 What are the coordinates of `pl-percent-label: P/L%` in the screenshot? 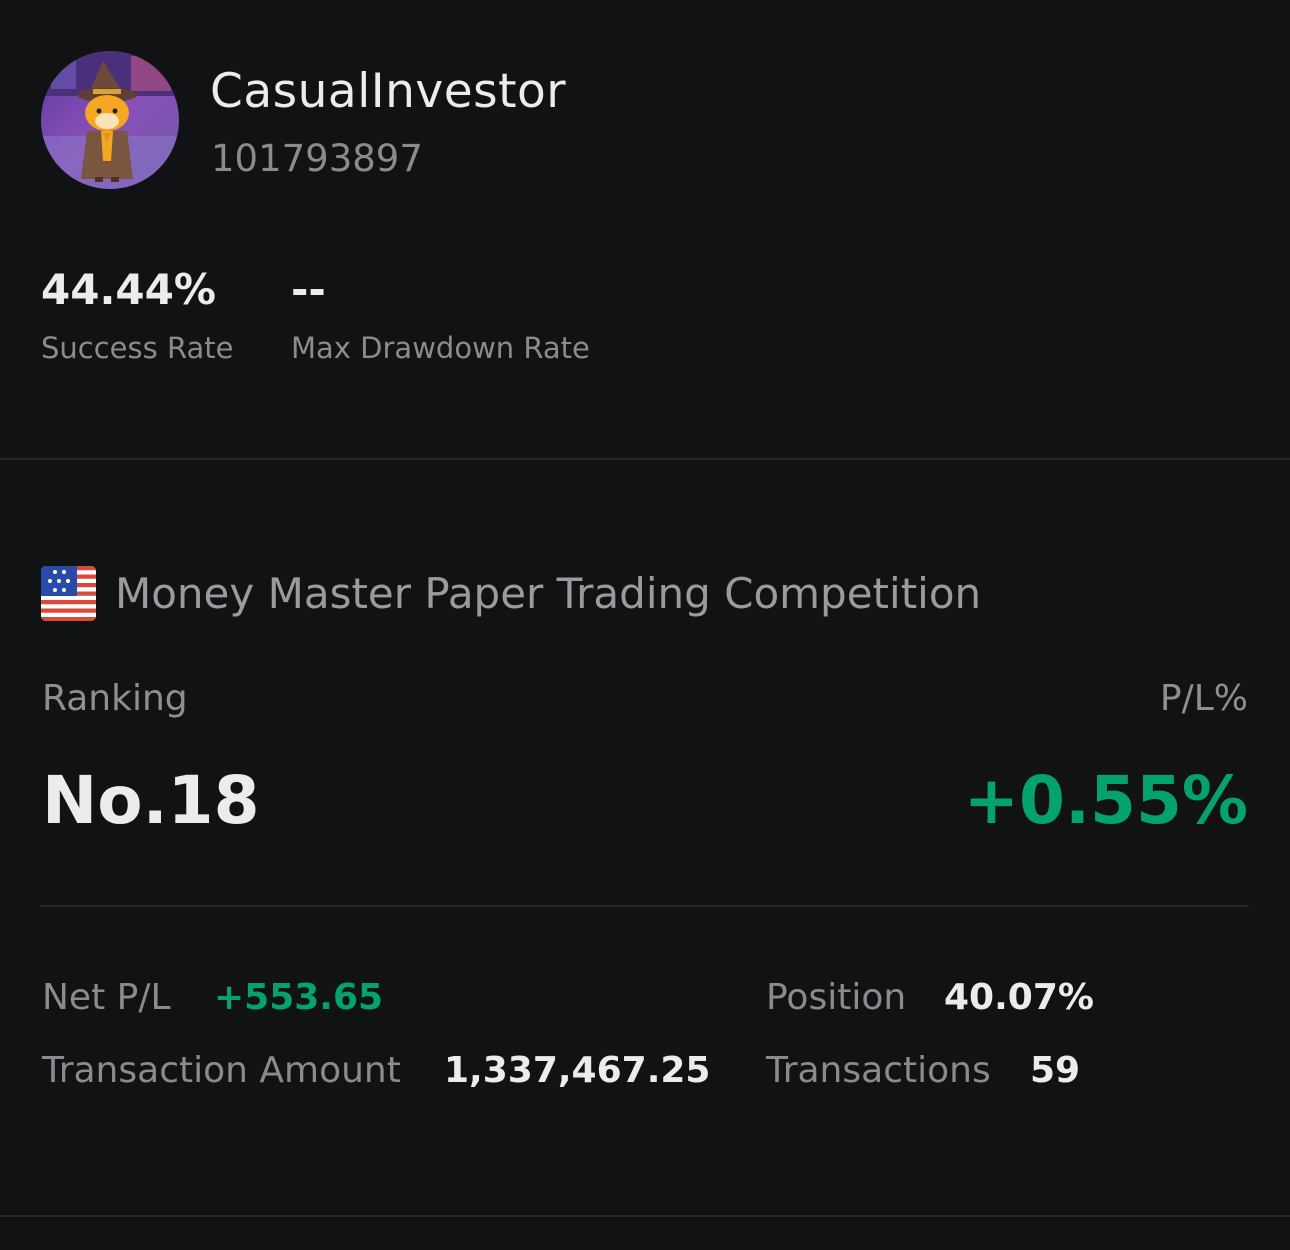 It's located at (1203, 698).